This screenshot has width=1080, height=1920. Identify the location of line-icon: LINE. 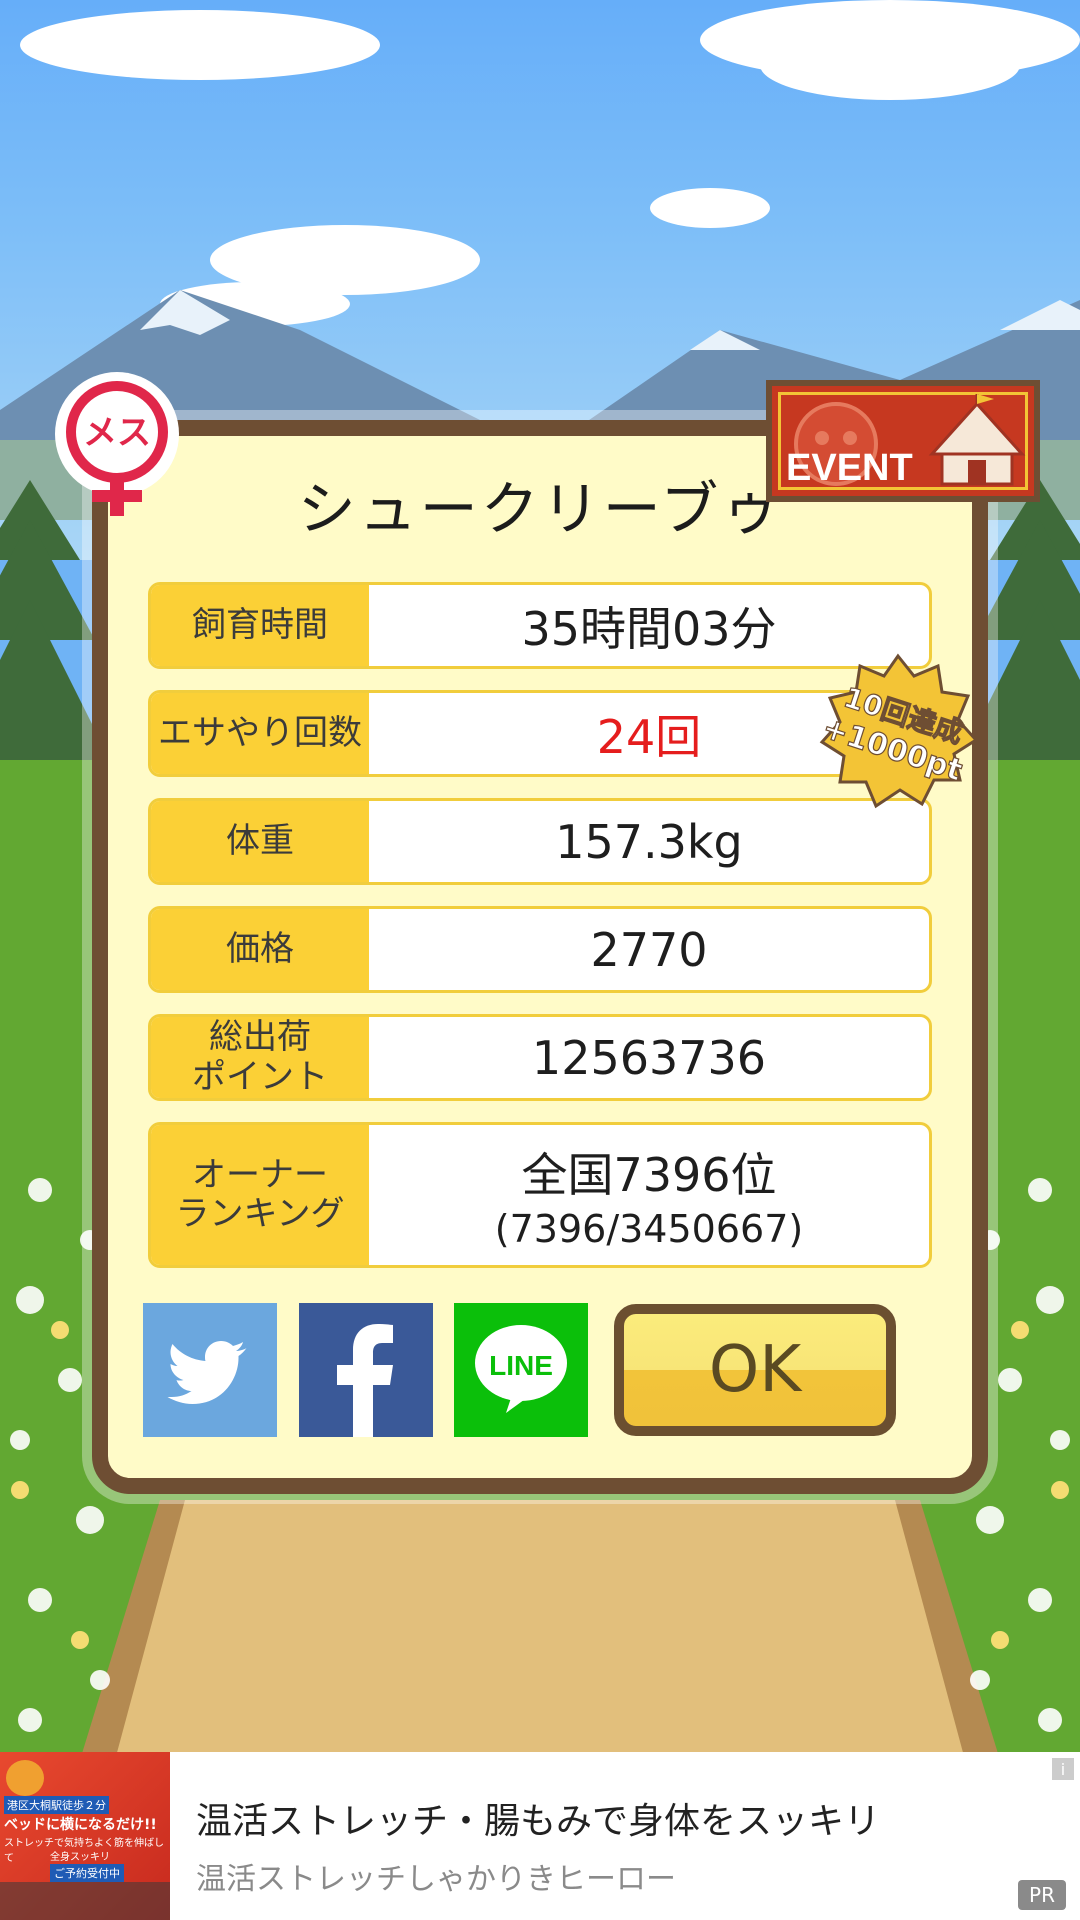
(521, 1369).